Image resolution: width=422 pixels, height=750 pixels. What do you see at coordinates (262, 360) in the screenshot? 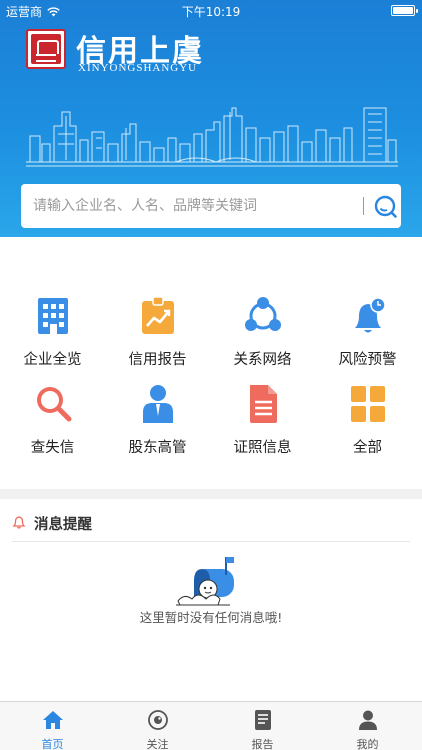
I see `grid-label: 关系网络` at bounding box center [262, 360].